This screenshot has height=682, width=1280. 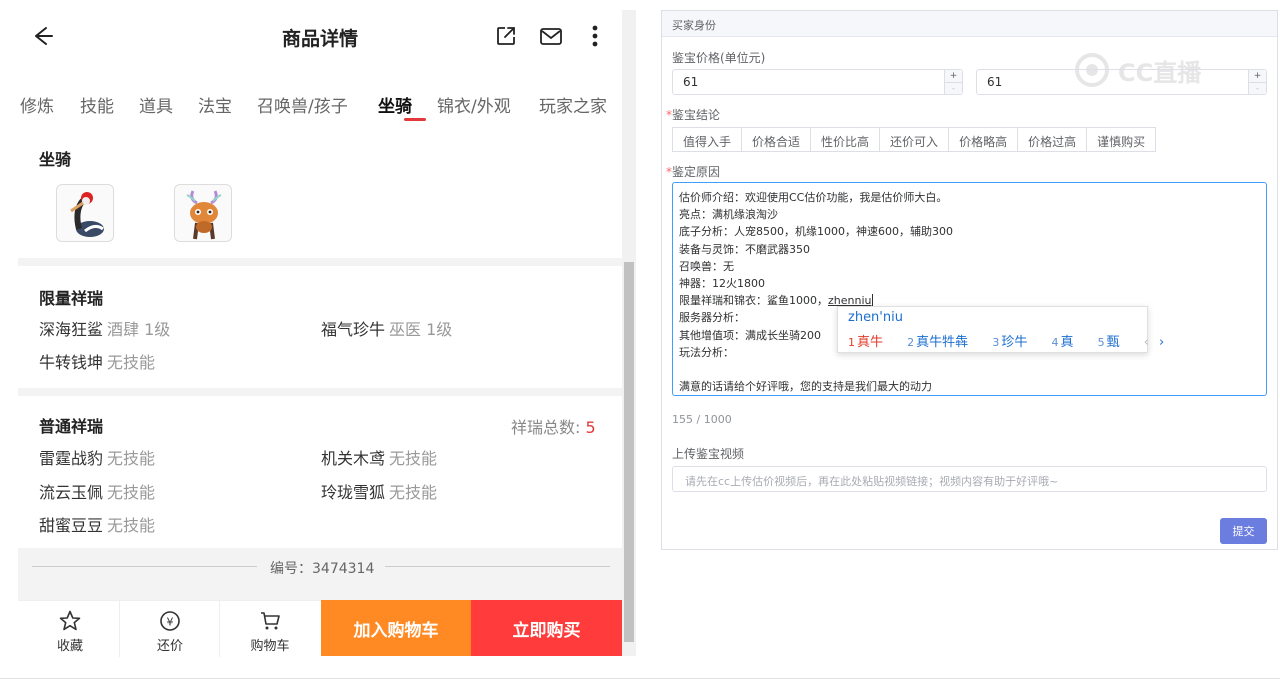 I want to click on tab-fabao: 法宝, so click(x=215, y=104).